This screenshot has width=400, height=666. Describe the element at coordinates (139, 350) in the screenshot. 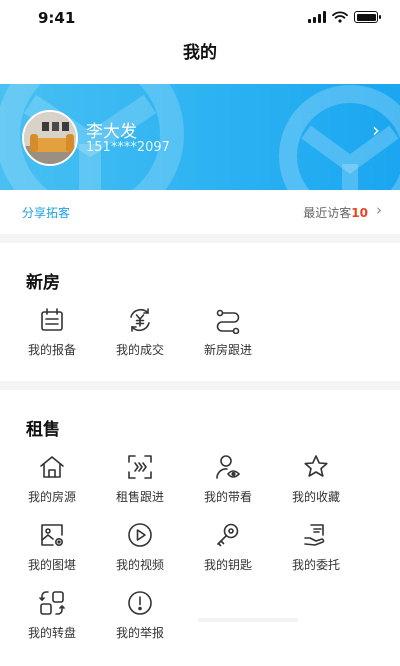

I see `grid-item-label: 我的成交` at that location.